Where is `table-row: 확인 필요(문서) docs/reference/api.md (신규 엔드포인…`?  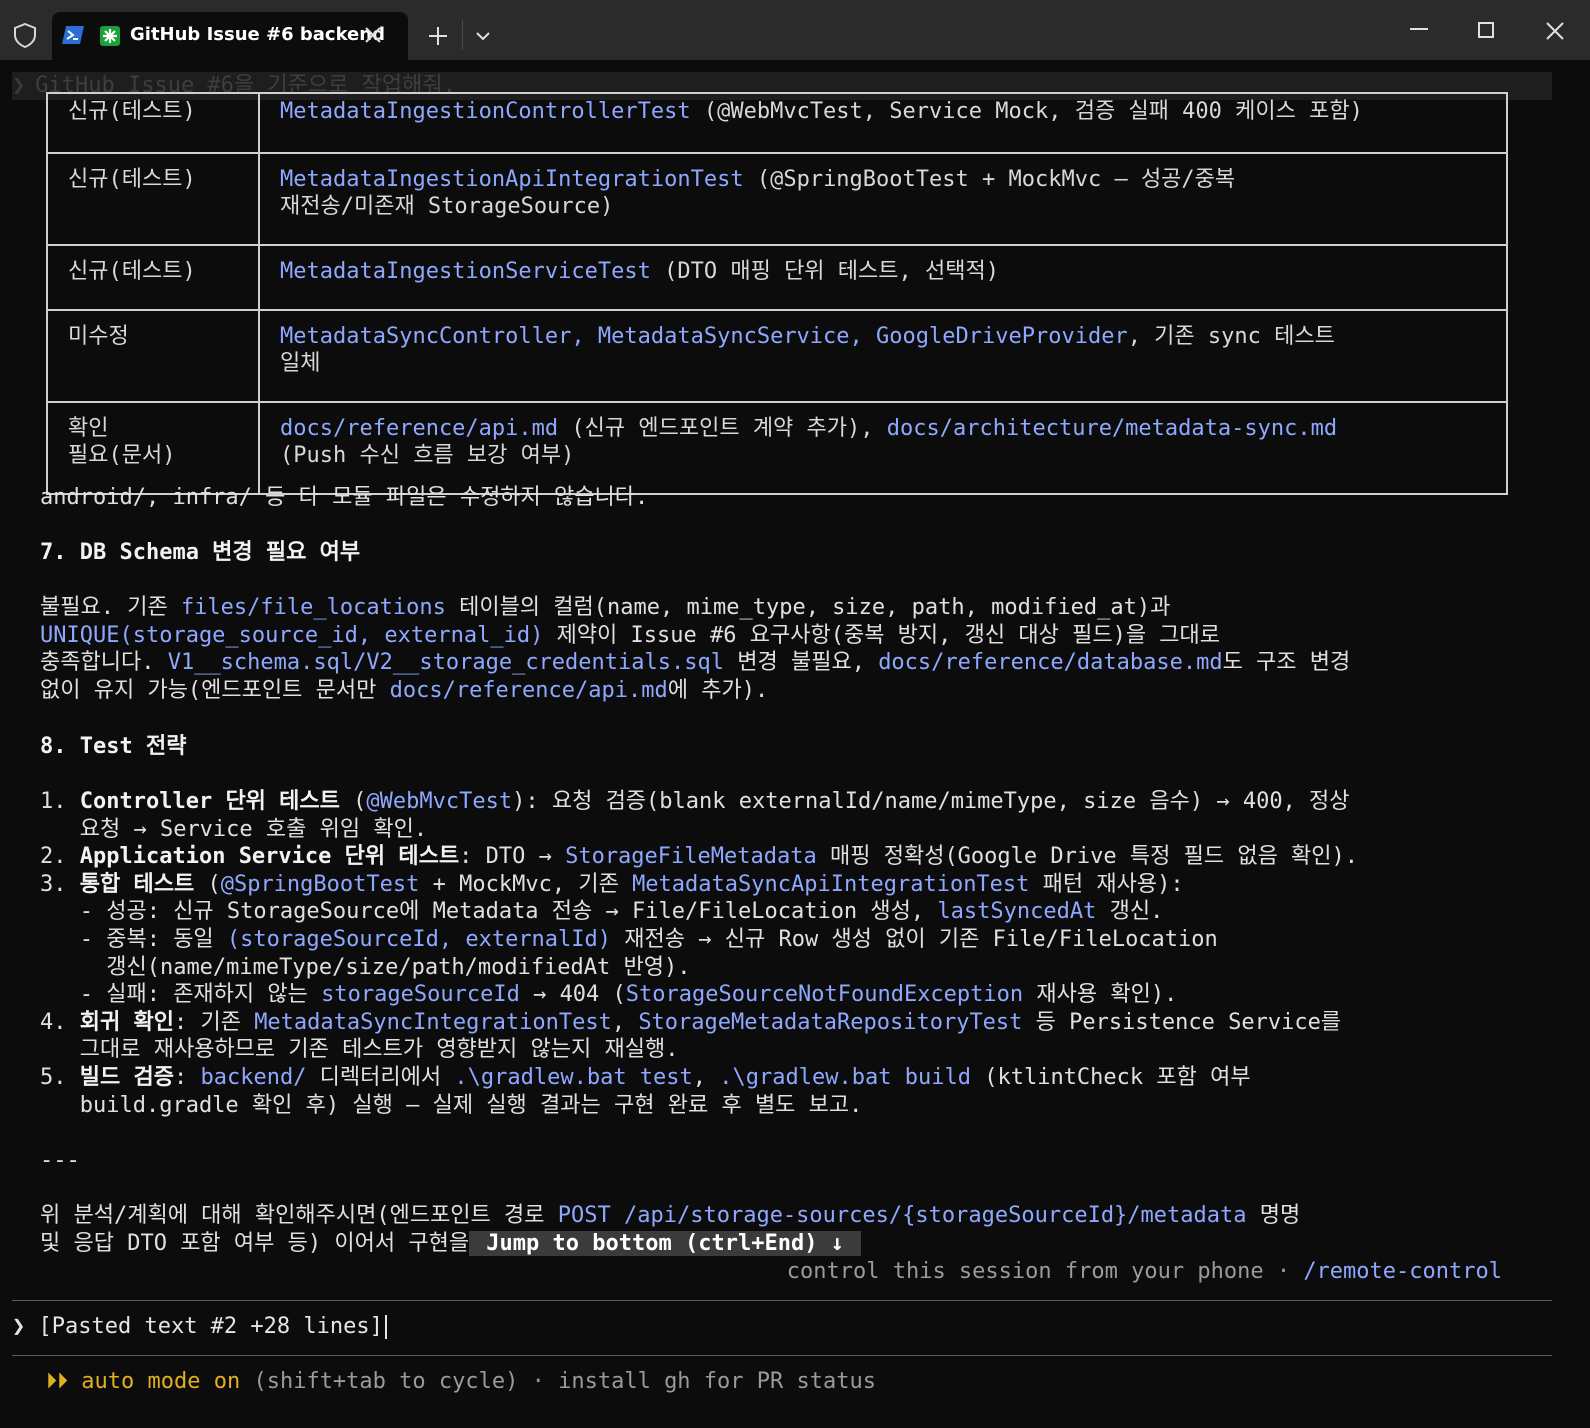 table-row: 확인 필요(문서) docs/reference/api.md (신규 엔드포인… is located at coordinates (777, 448).